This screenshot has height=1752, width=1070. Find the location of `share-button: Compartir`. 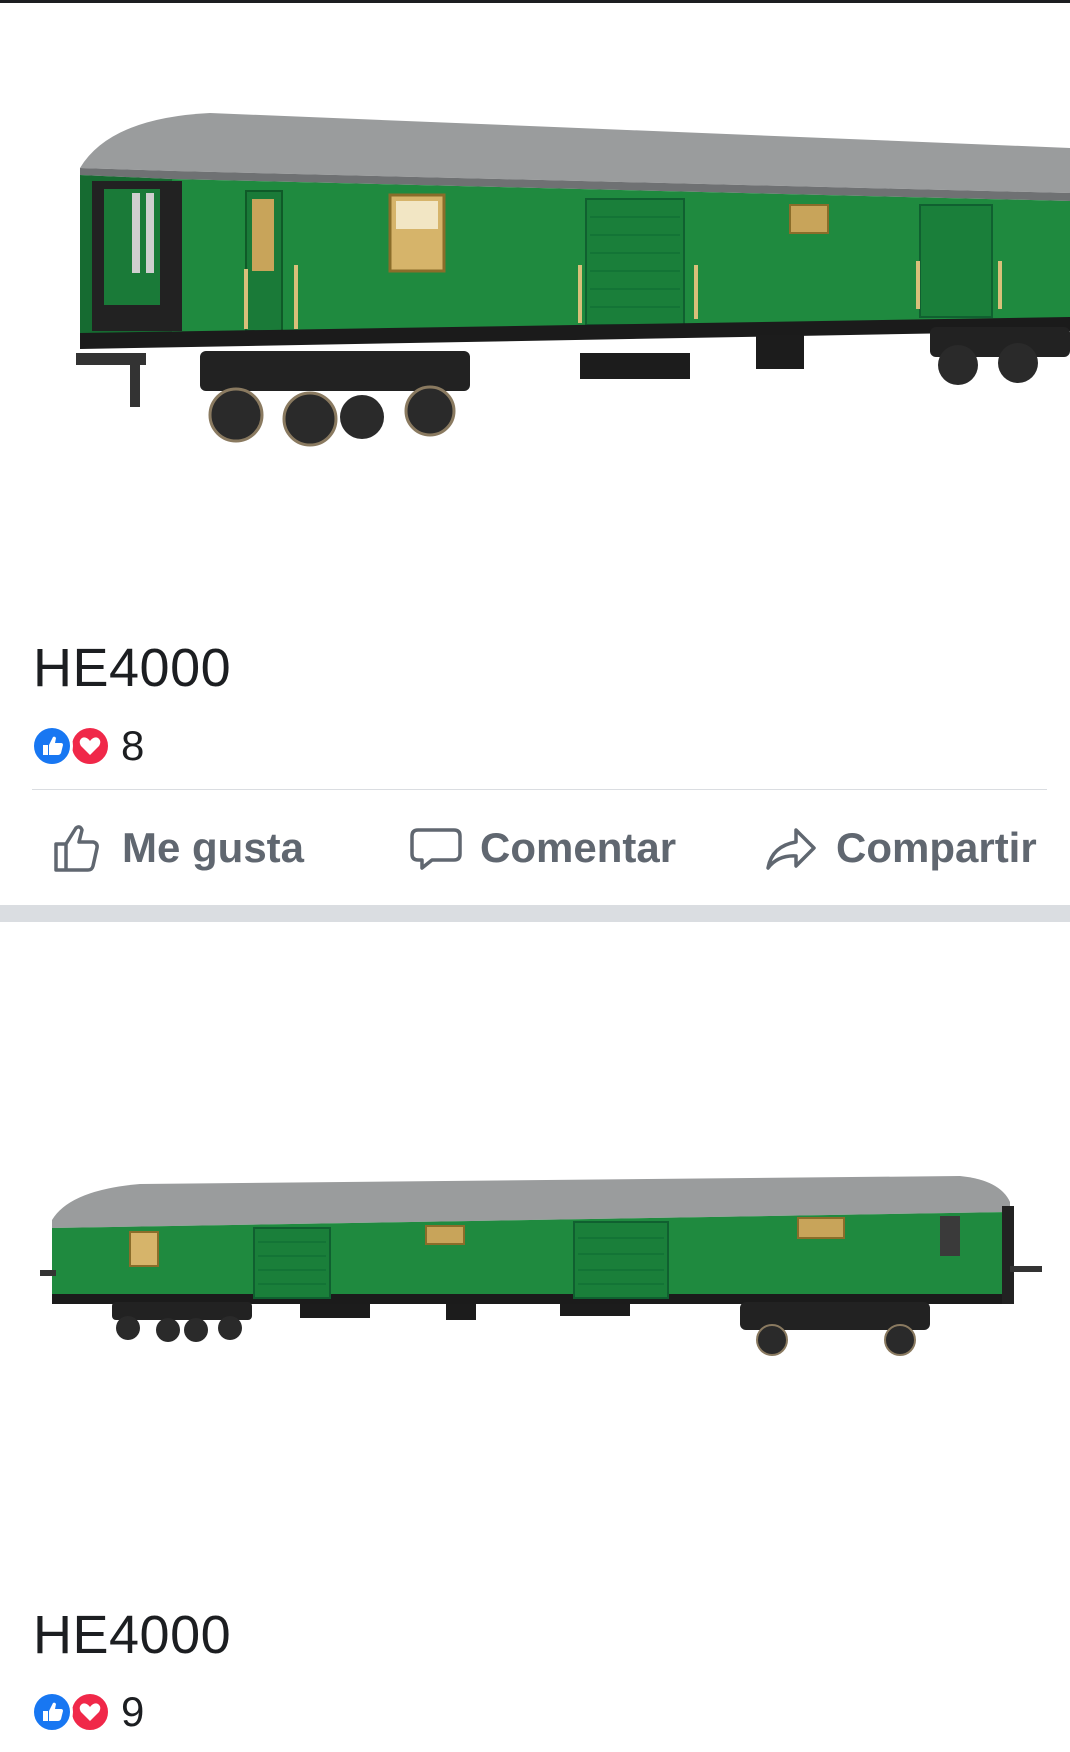

share-button: Compartir is located at coordinates (900, 848).